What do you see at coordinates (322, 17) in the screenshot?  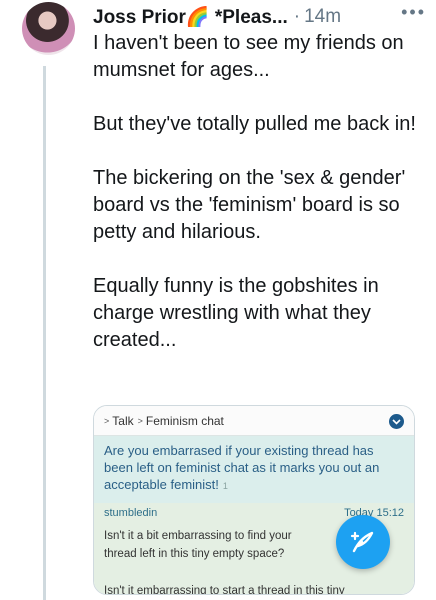 I see `timestamp: 14m` at bounding box center [322, 17].